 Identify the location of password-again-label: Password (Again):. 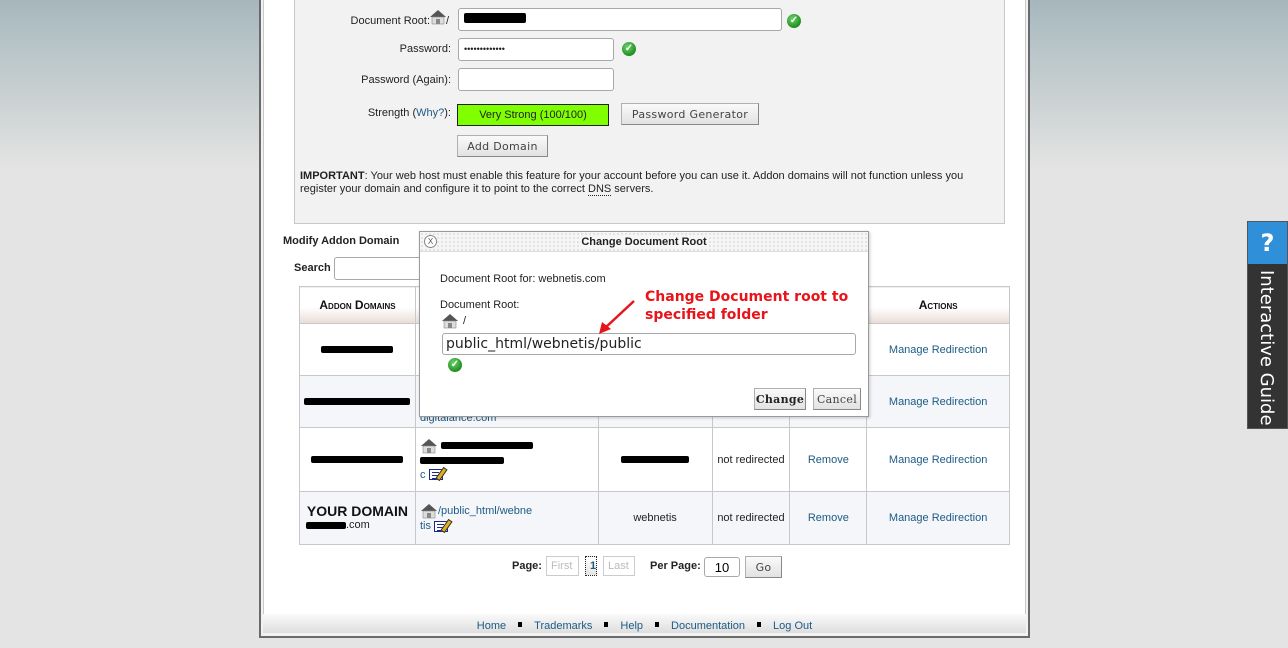
(406, 80).